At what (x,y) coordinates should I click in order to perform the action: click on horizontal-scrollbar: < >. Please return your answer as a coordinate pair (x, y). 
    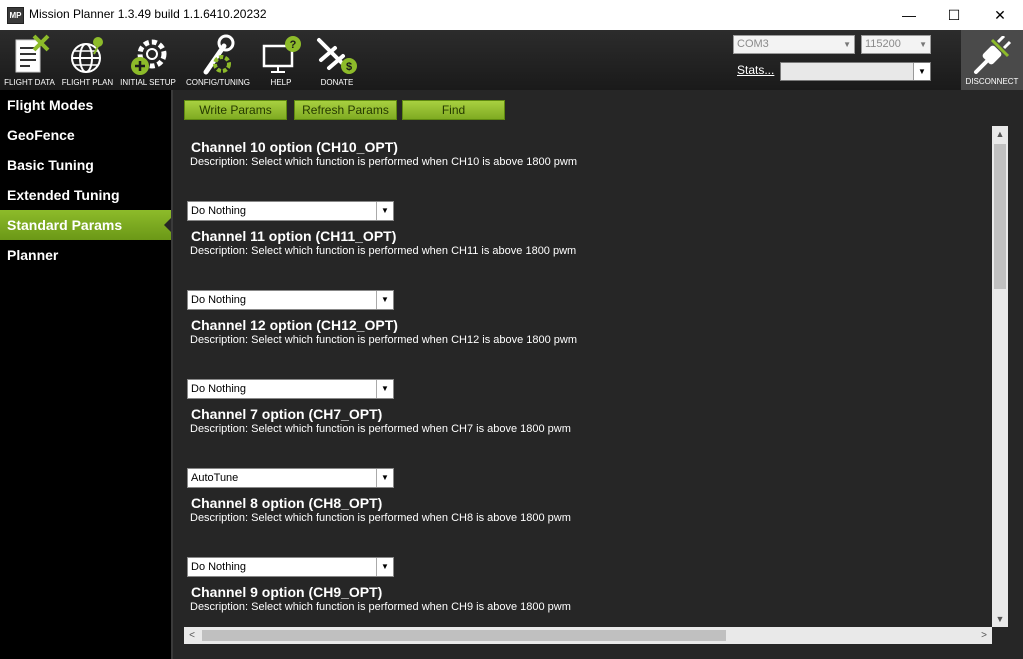
    Looking at the image, I should click on (588, 635).